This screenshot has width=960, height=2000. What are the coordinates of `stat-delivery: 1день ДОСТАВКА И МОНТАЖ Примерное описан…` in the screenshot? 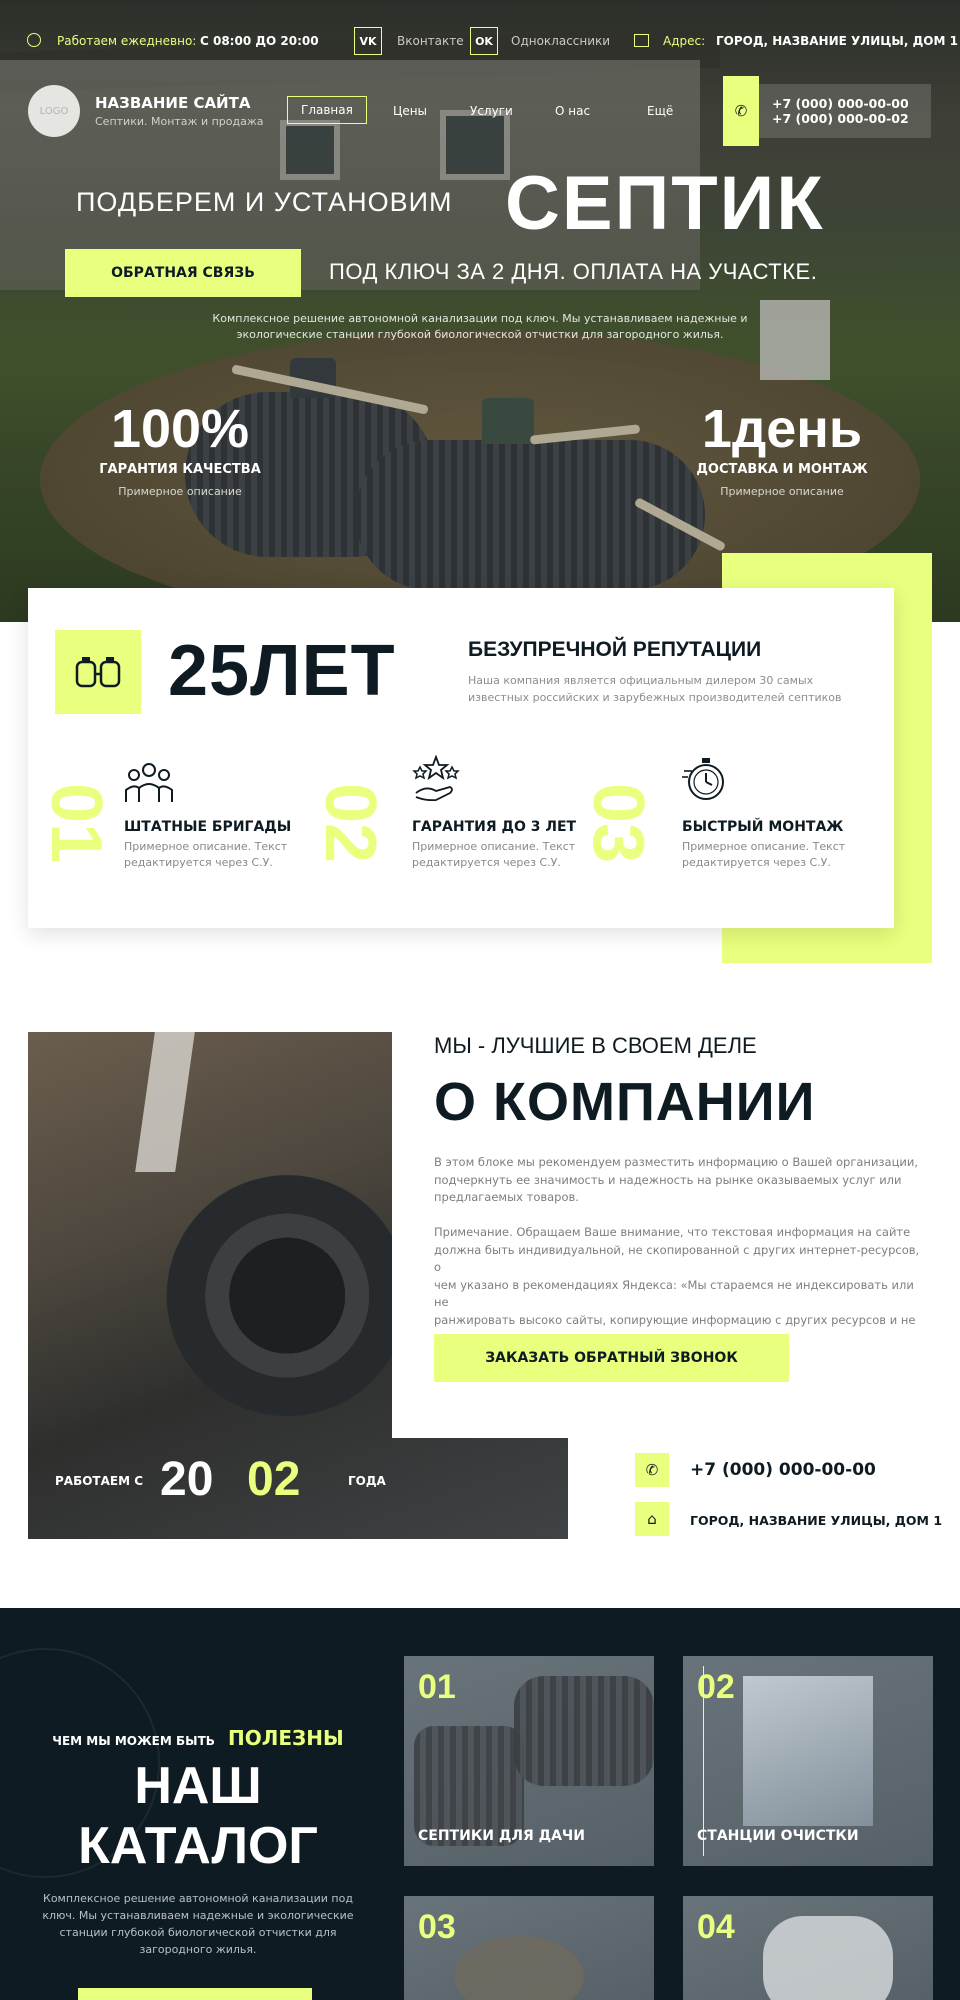 It's located at (782, 448).